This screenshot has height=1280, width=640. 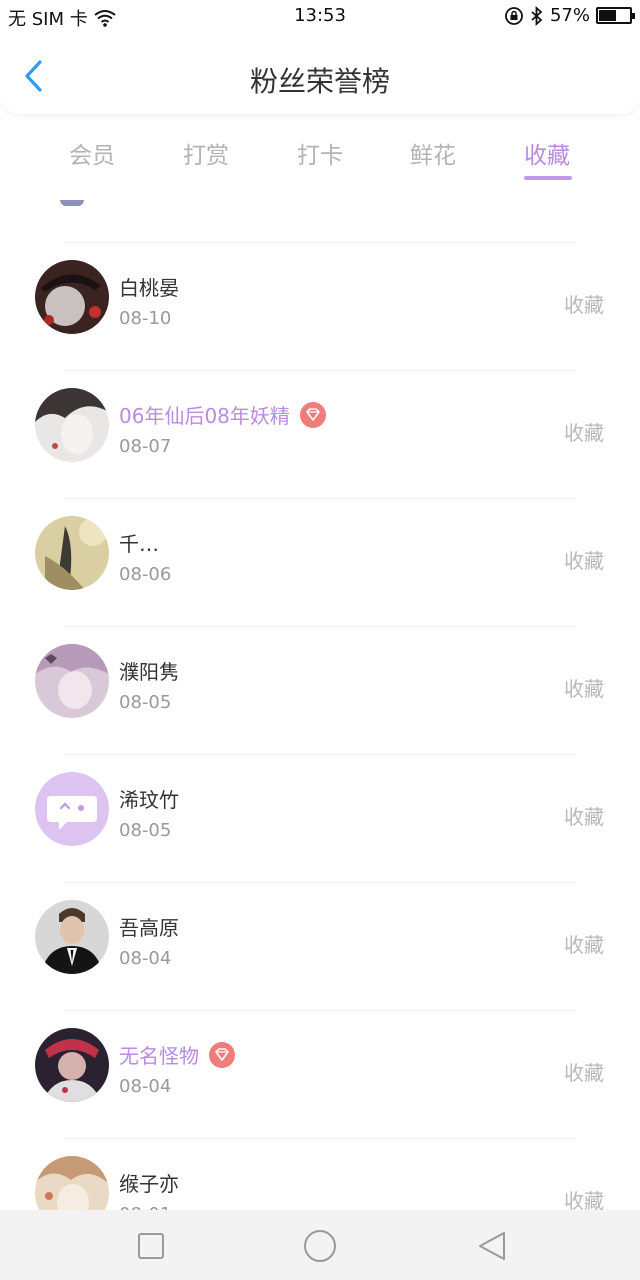 I want to click on tab-label: 打卡, so click(x=320, y=156).